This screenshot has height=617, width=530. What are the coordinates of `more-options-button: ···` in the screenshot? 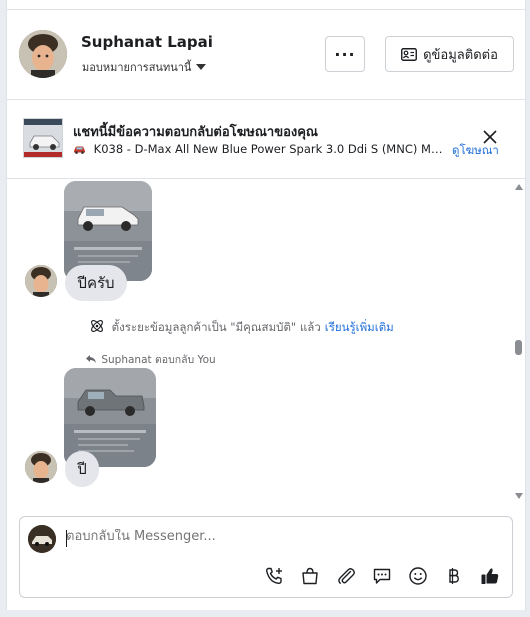 It's located at (345, 54).